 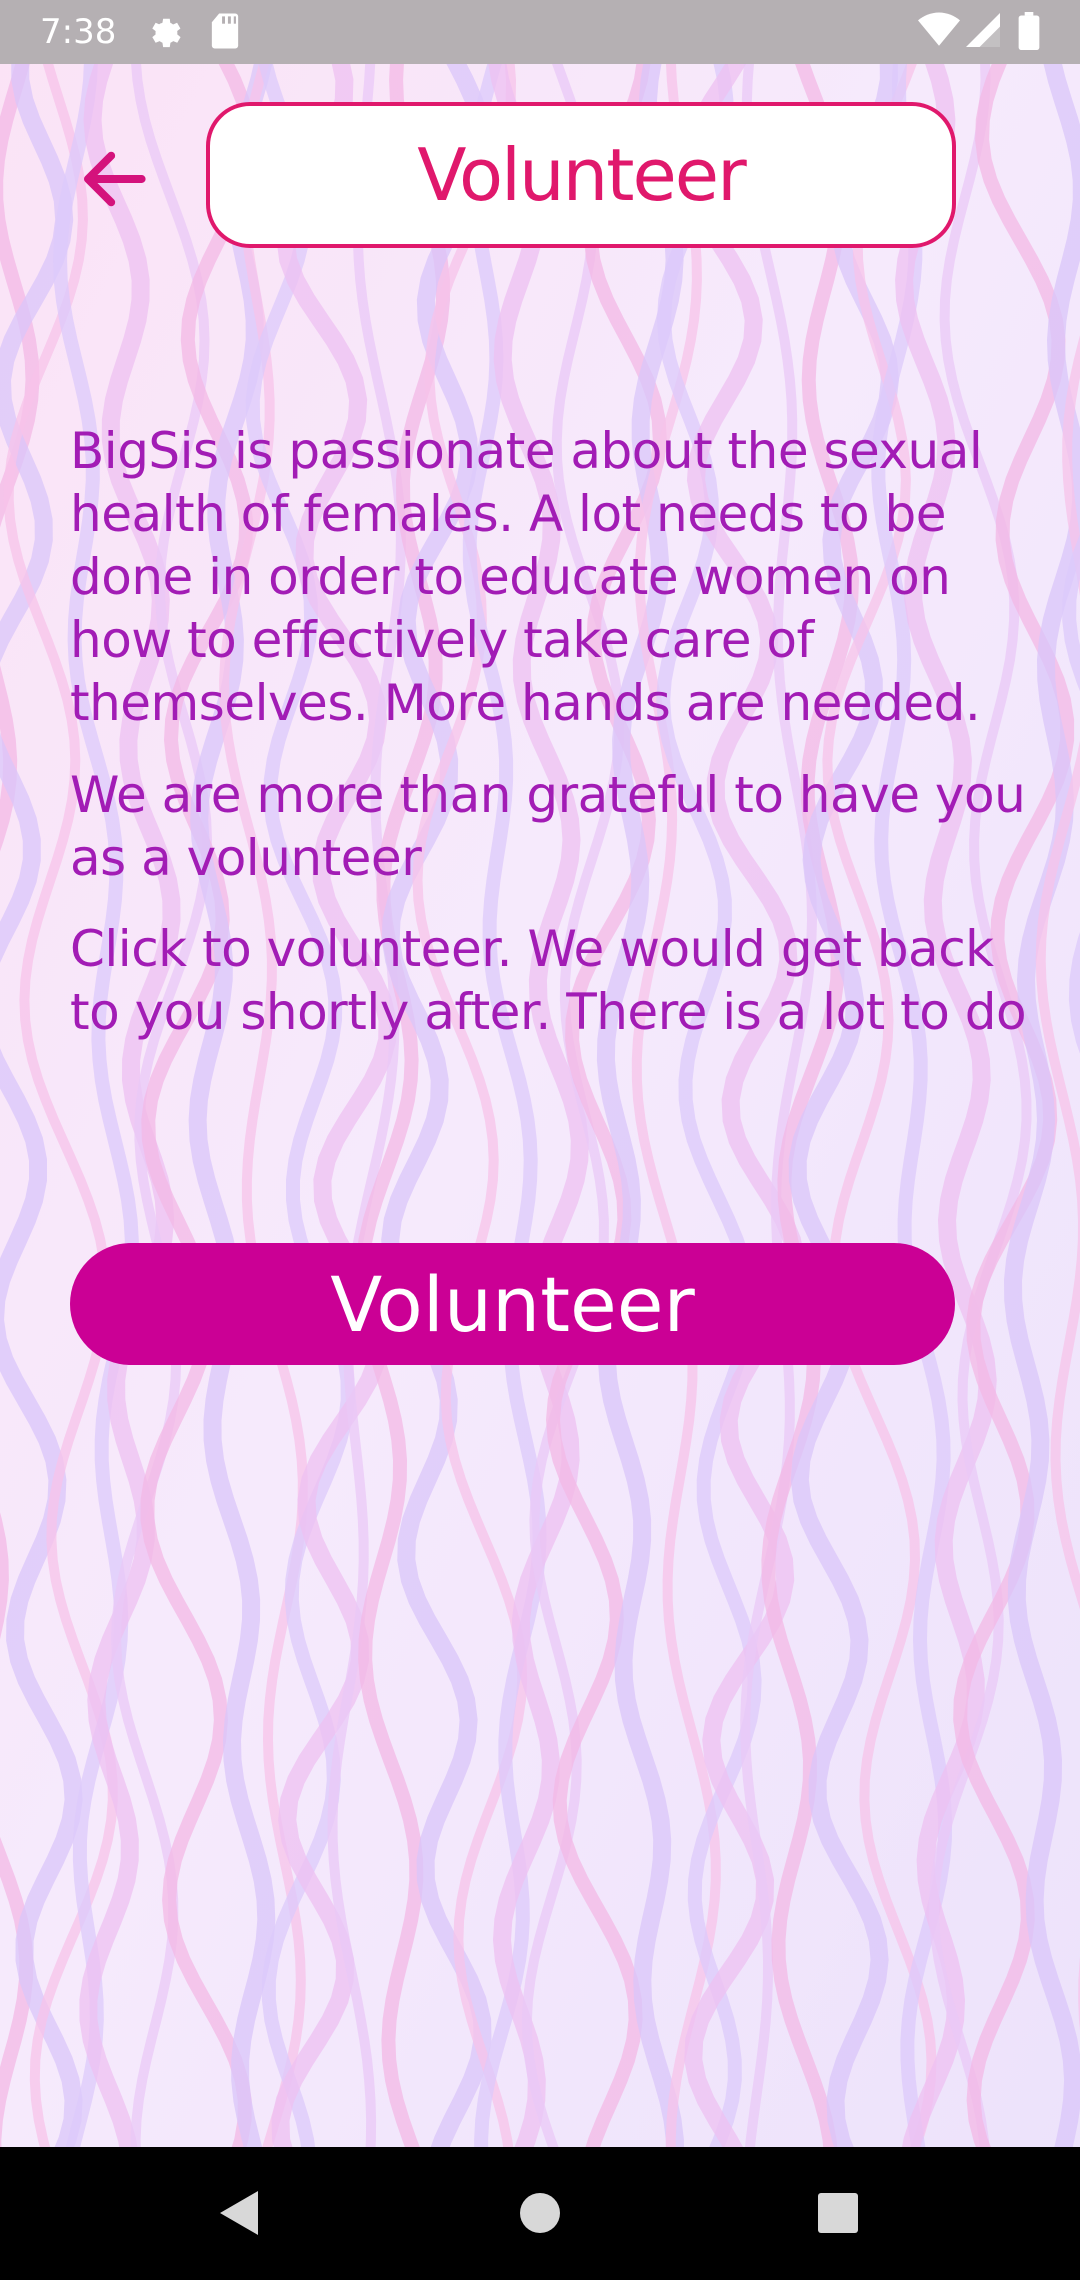 What do you see at coordinates (983, 32) in the screenshot?
I see `cell-signal-icon` at bounding box center [983, 32].